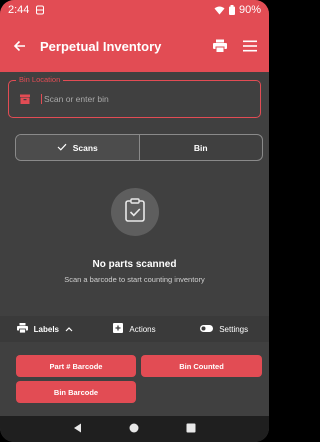 The height and width of the screenshot is (442, 320). I want to click on labels-tab: Labels, so click(45, 329).